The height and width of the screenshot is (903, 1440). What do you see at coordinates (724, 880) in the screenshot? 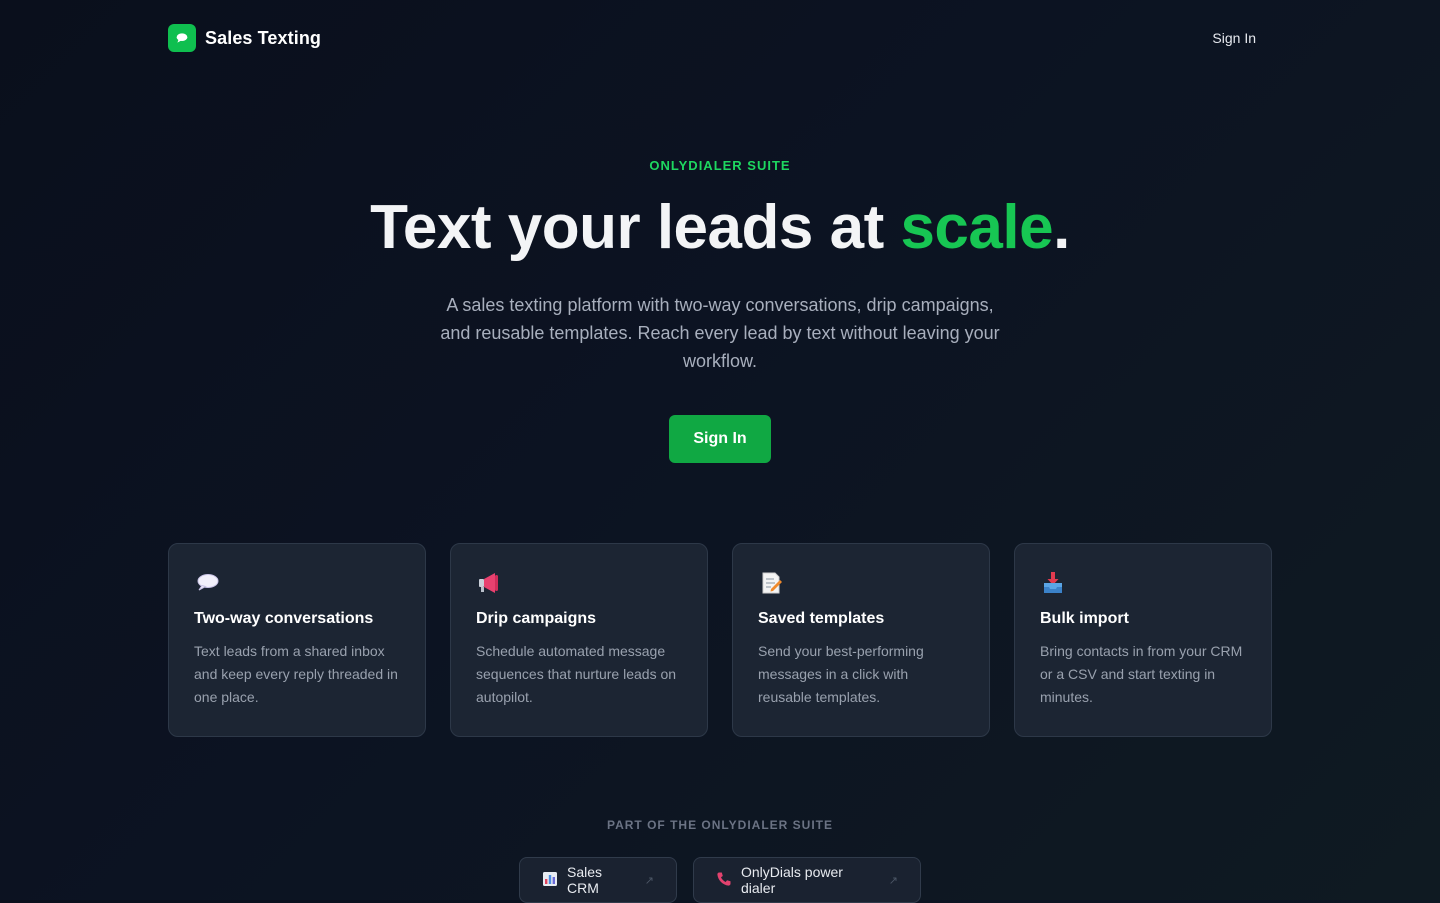
I see `phone-icon` at bounding box center [724, 880].